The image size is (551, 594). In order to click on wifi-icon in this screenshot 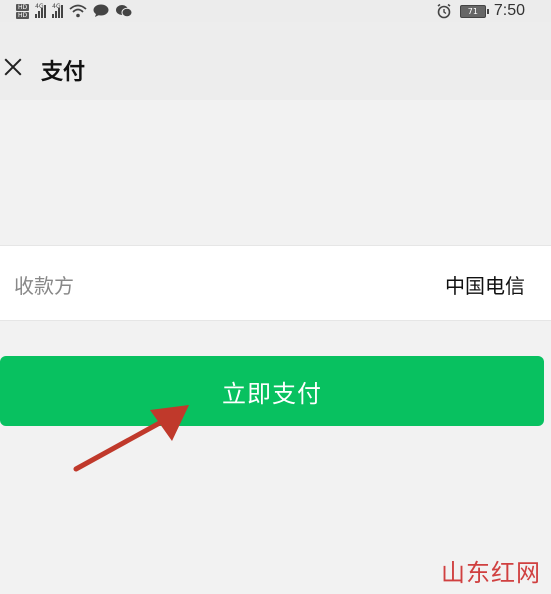, I will do `click(78, 11)`.